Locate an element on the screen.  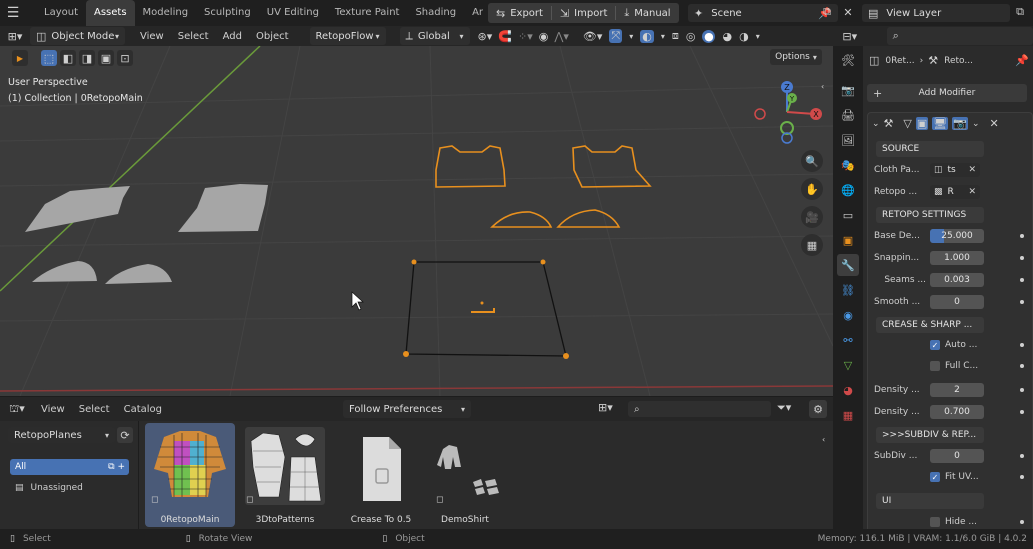
asset-tile-crease-to-0-5: Crease To 0.5 is located at coordinates (381, 475).